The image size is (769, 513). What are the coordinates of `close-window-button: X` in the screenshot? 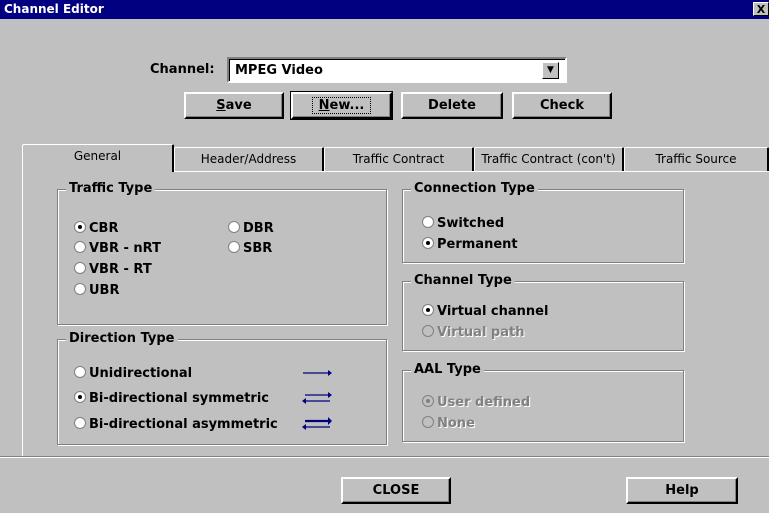 It's located at (761, 9).